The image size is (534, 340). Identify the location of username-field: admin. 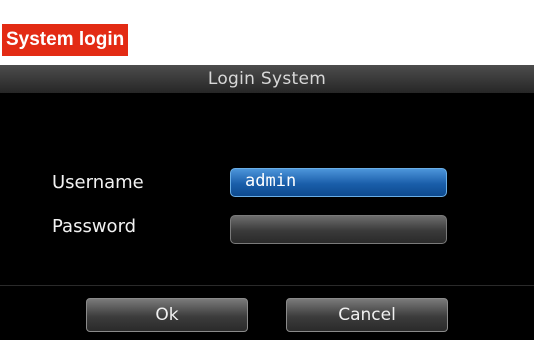
(338, 182).